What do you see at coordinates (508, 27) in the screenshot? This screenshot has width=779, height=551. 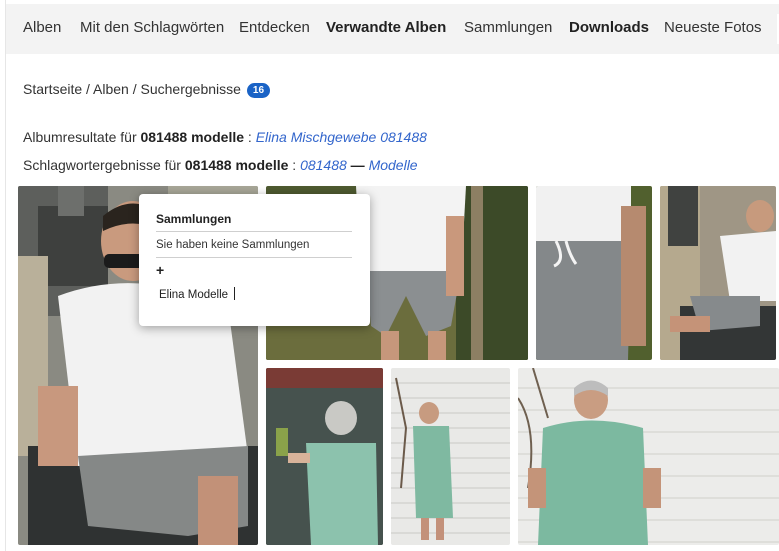 I see `nav-item-sammlungen: Sammlungen` at bounding box center [508, 27].